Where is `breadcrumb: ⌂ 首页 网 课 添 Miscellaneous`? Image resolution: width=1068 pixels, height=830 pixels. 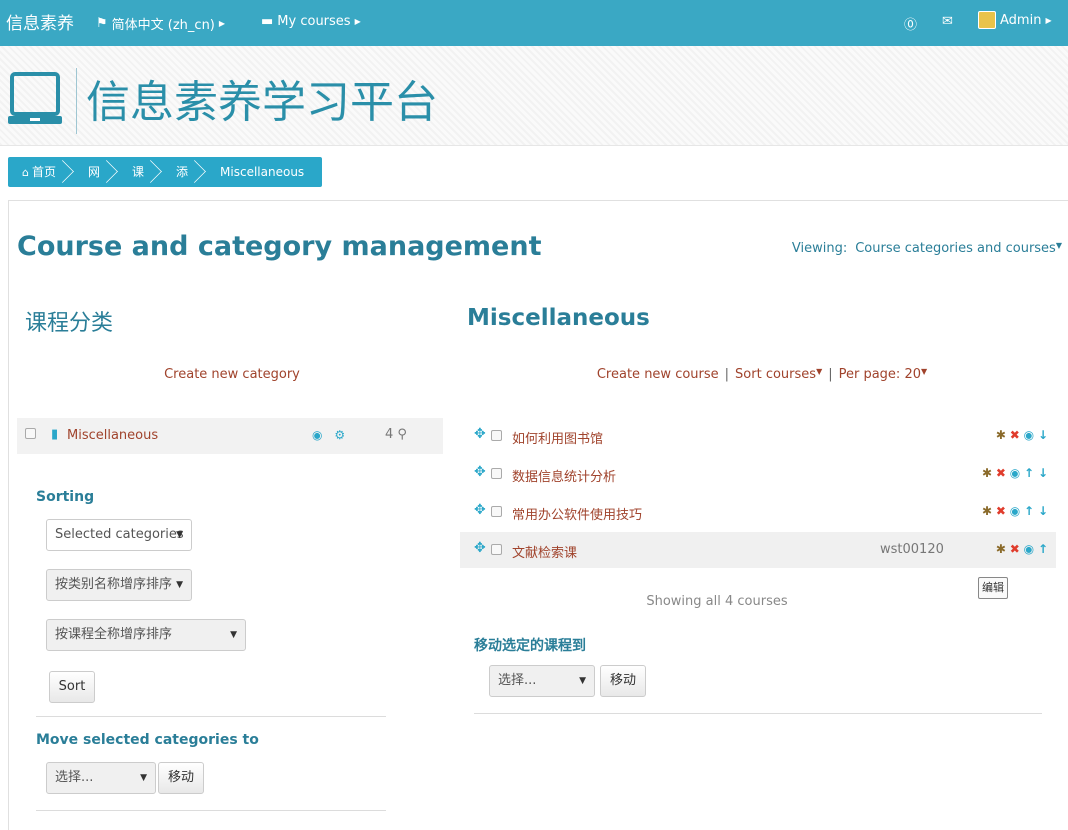
breadcrumb: ⌂ 首页 网 课 添 Miscellaneous is located at coordinates (165, 172).